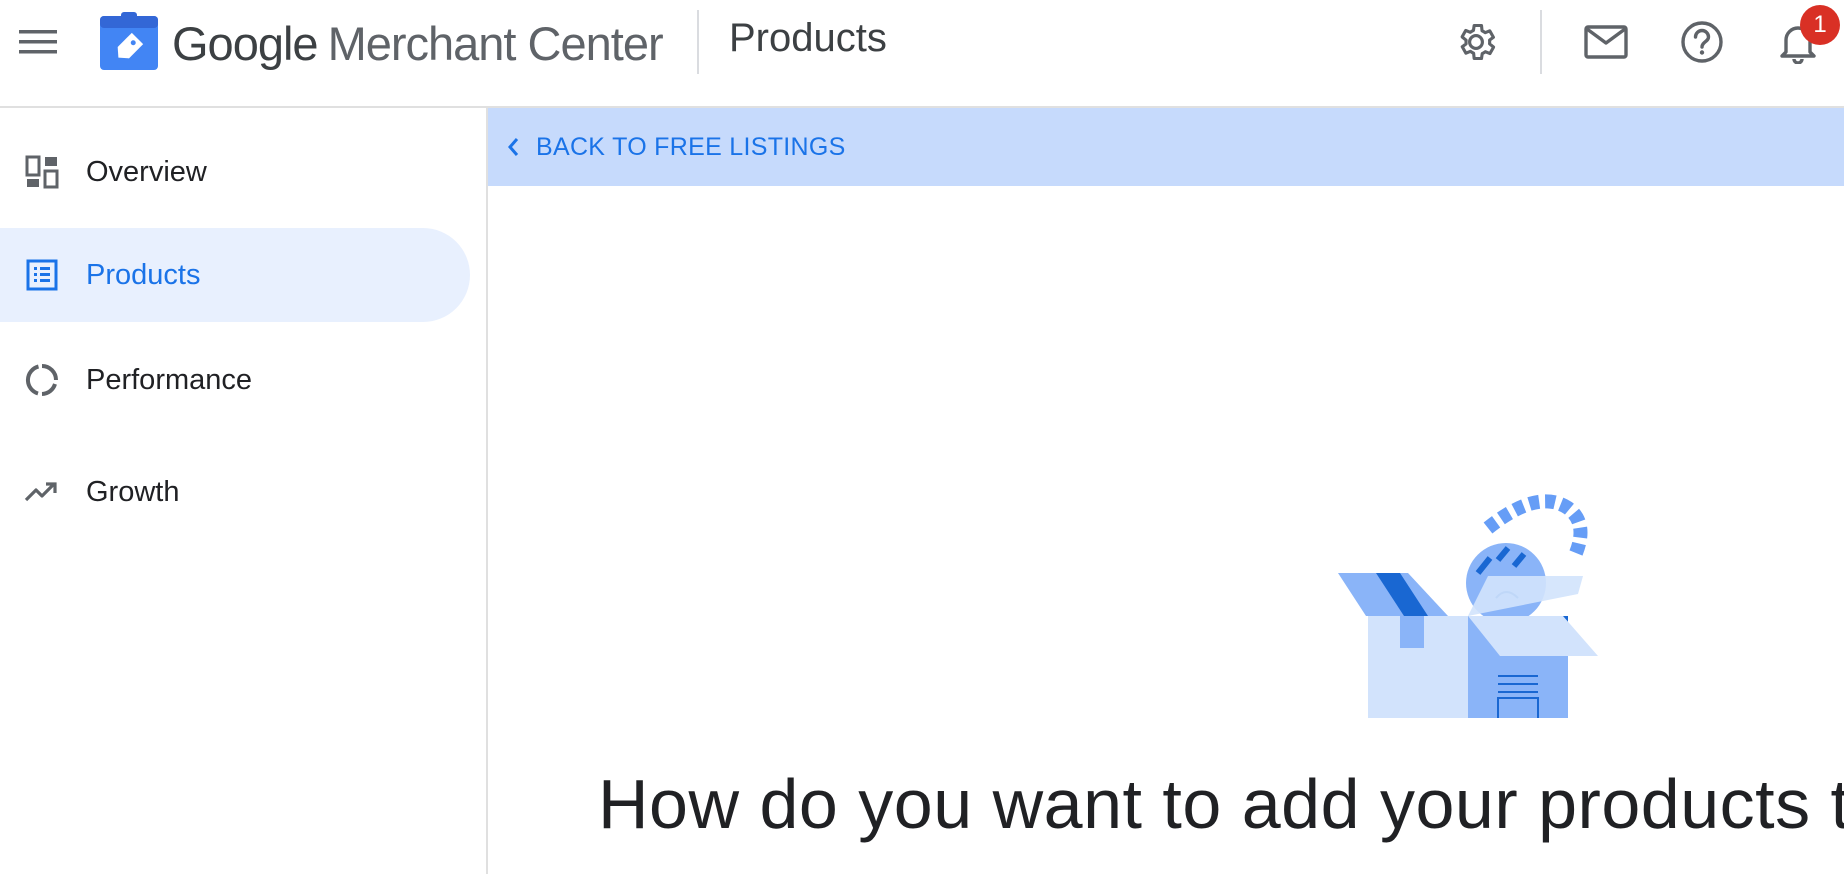 Image resolution: width=1844 pixels, height=874 pixels. Describe the element at coordinates (169, 379) in the screenshot. I see `sidebar-item-label: Performance` at that location.